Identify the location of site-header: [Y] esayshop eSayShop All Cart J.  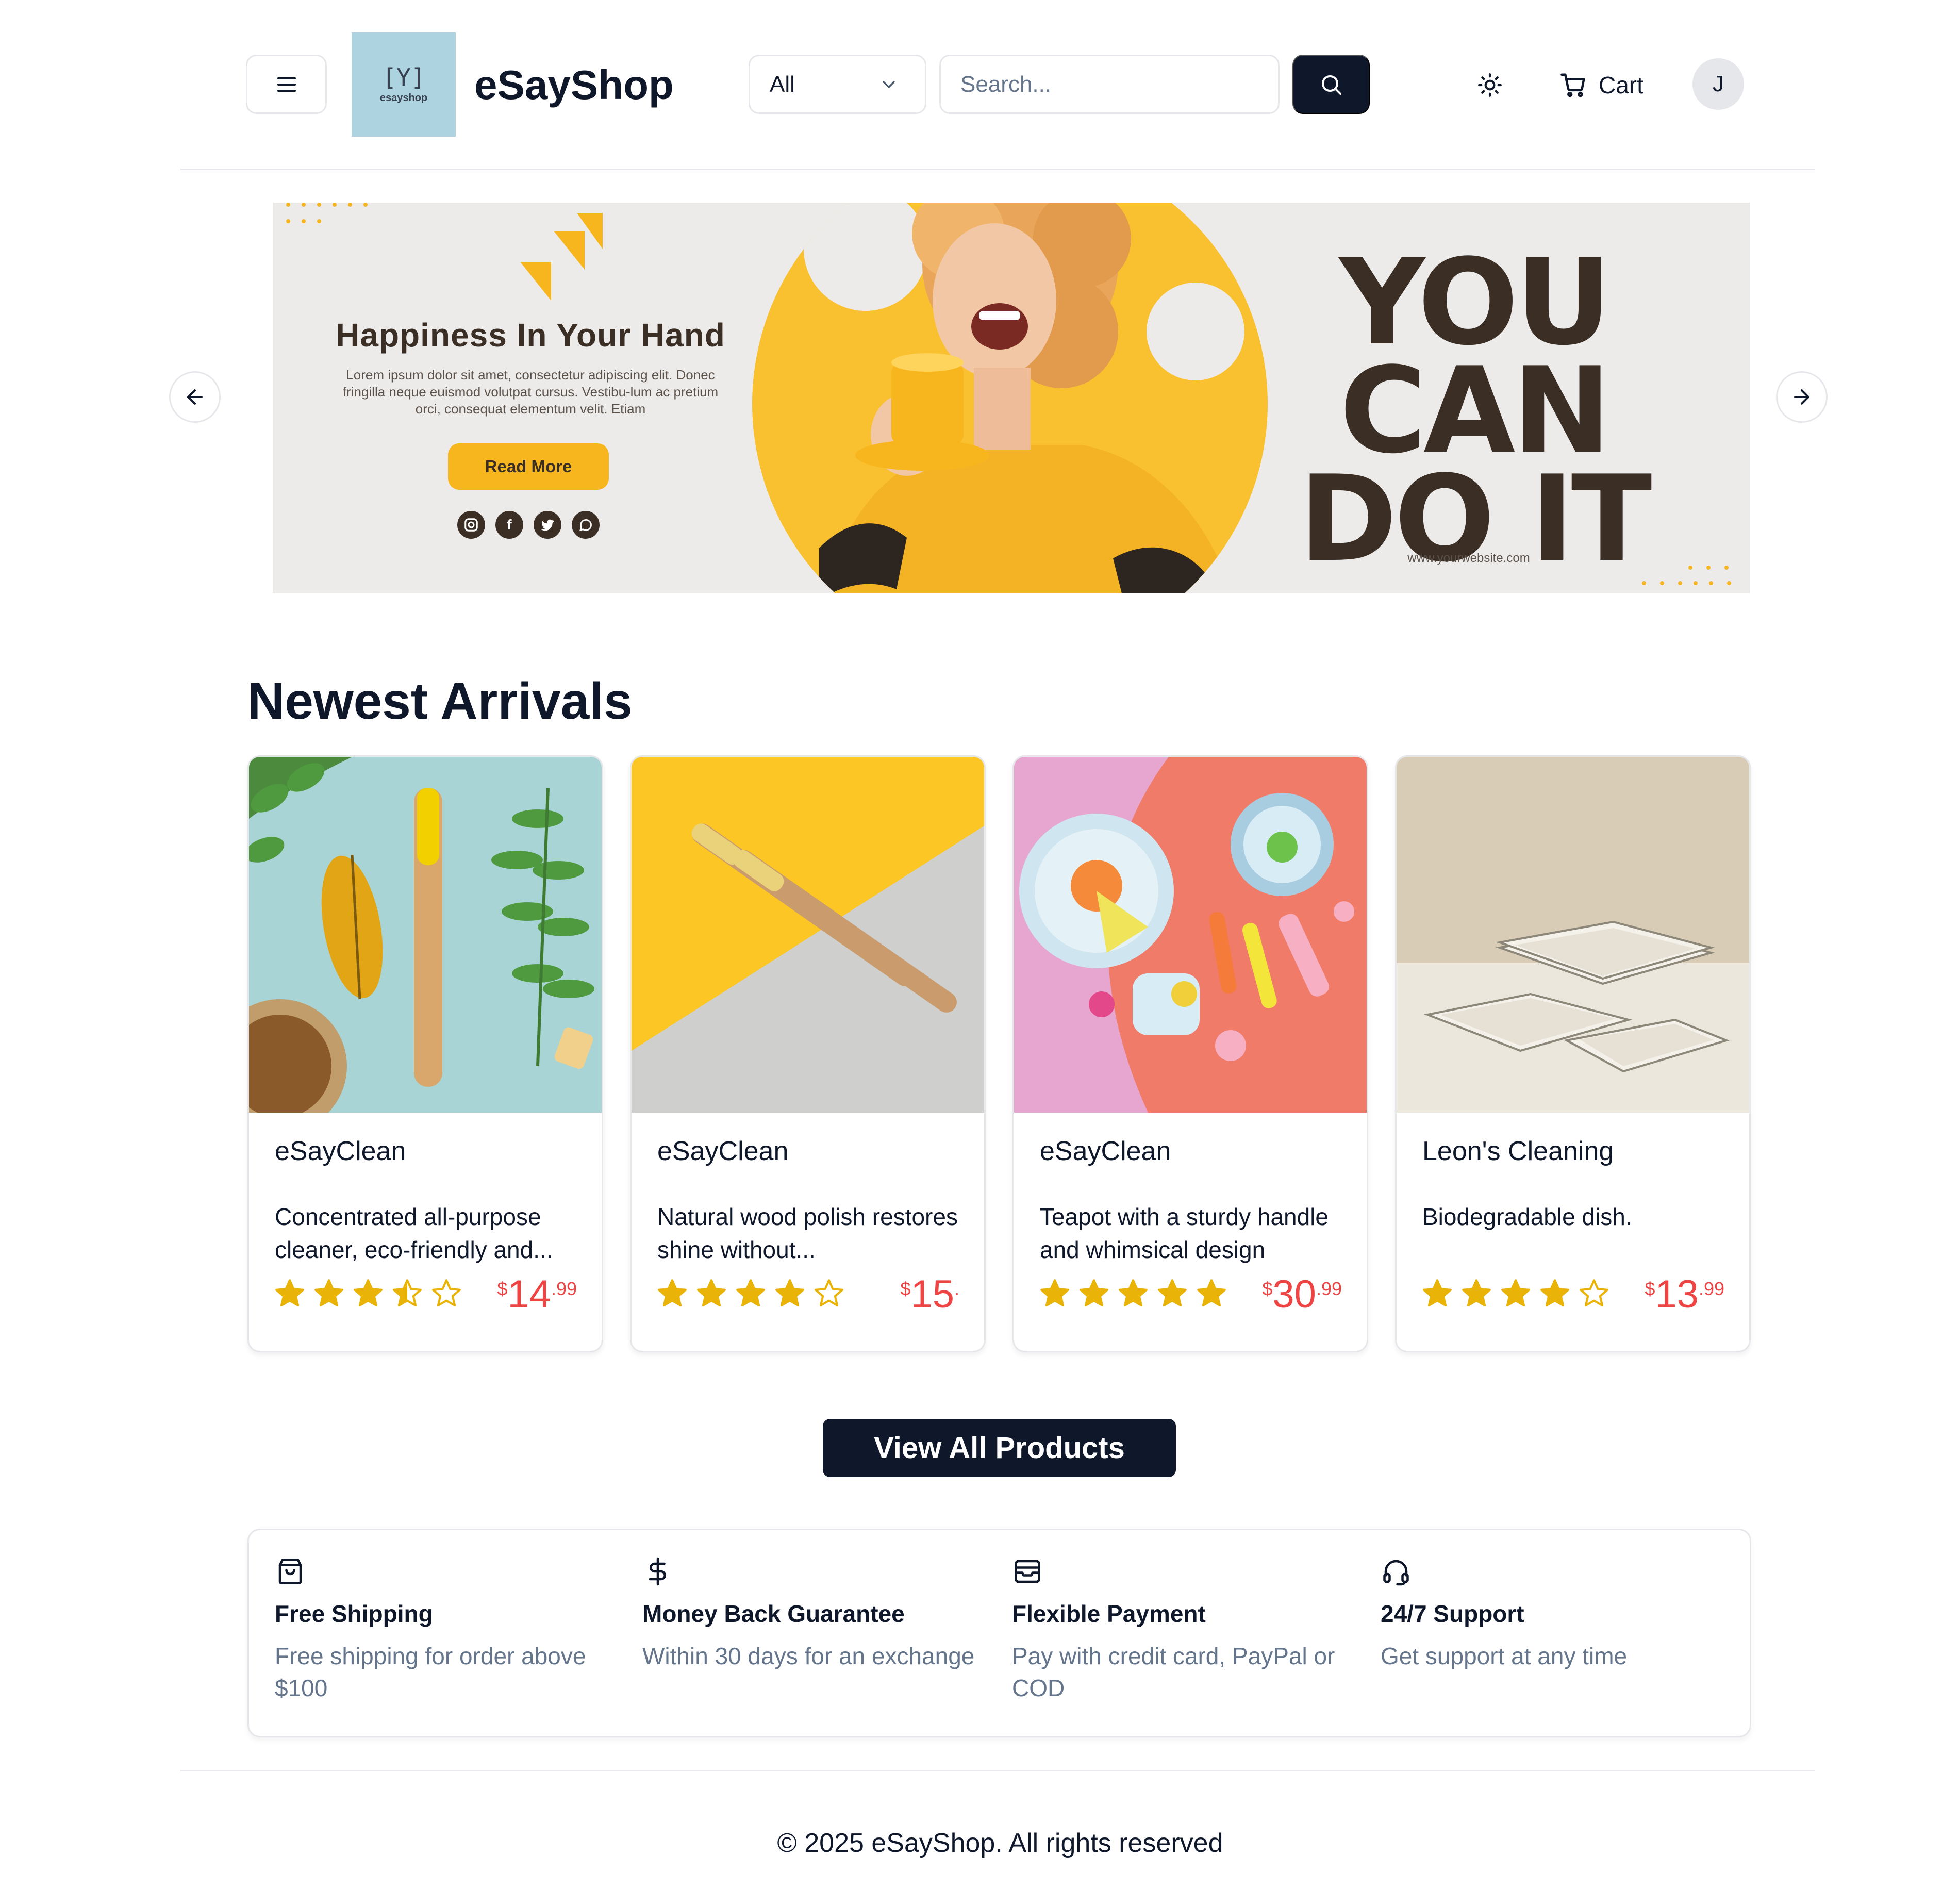
(980, 85).